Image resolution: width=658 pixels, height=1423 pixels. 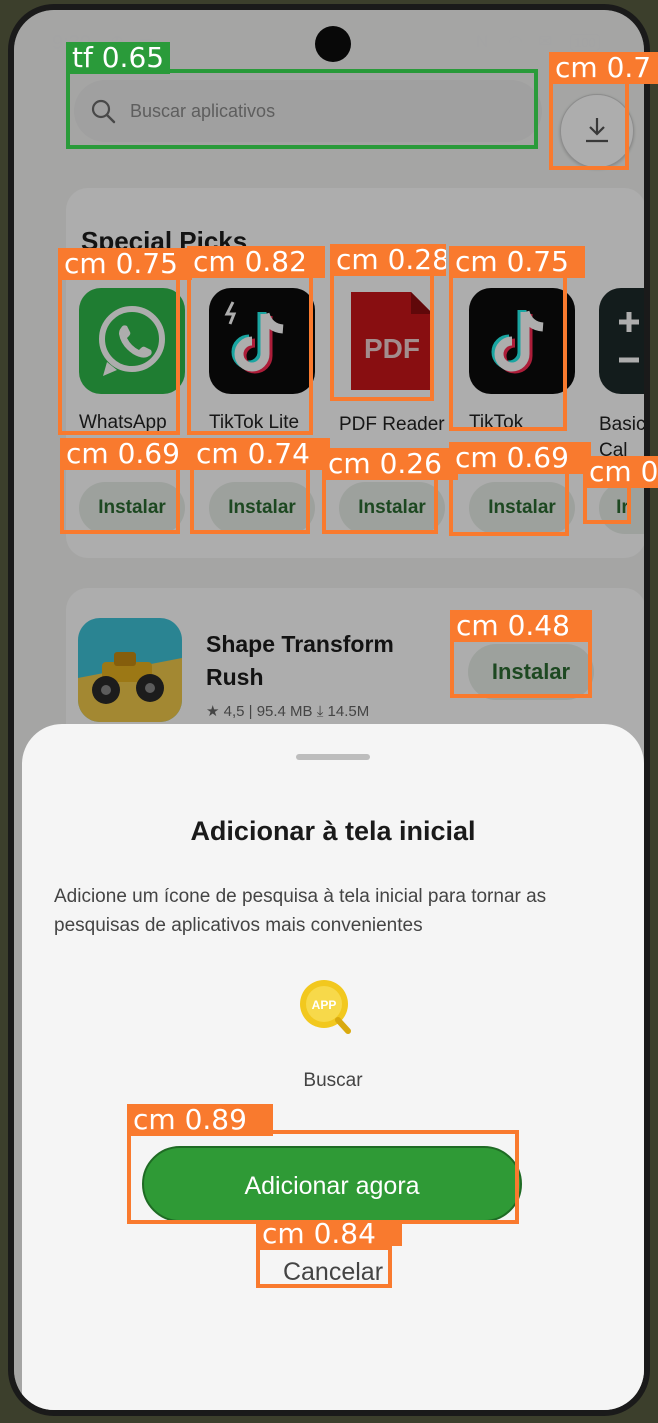 I want to click on app-badge-text: APP, so click(x=324, y=1005).